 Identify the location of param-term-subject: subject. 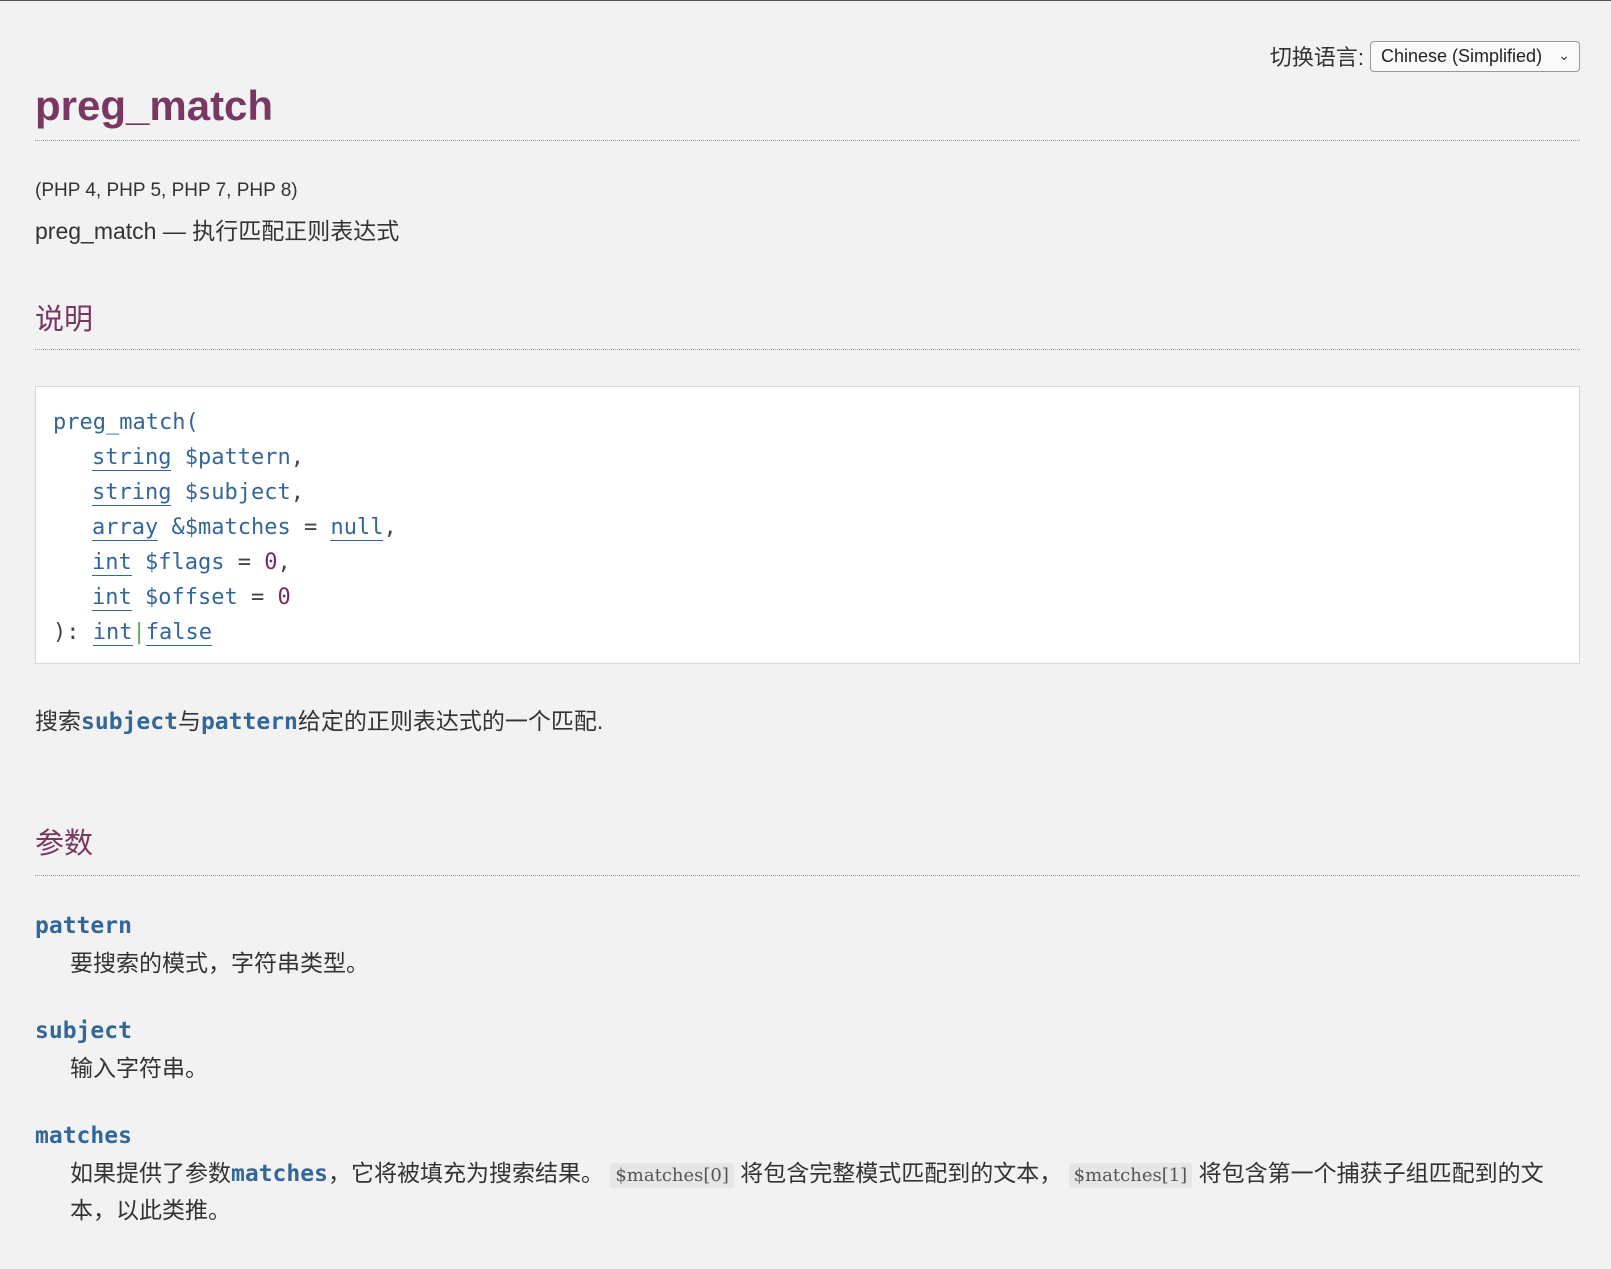
(83, 1031).